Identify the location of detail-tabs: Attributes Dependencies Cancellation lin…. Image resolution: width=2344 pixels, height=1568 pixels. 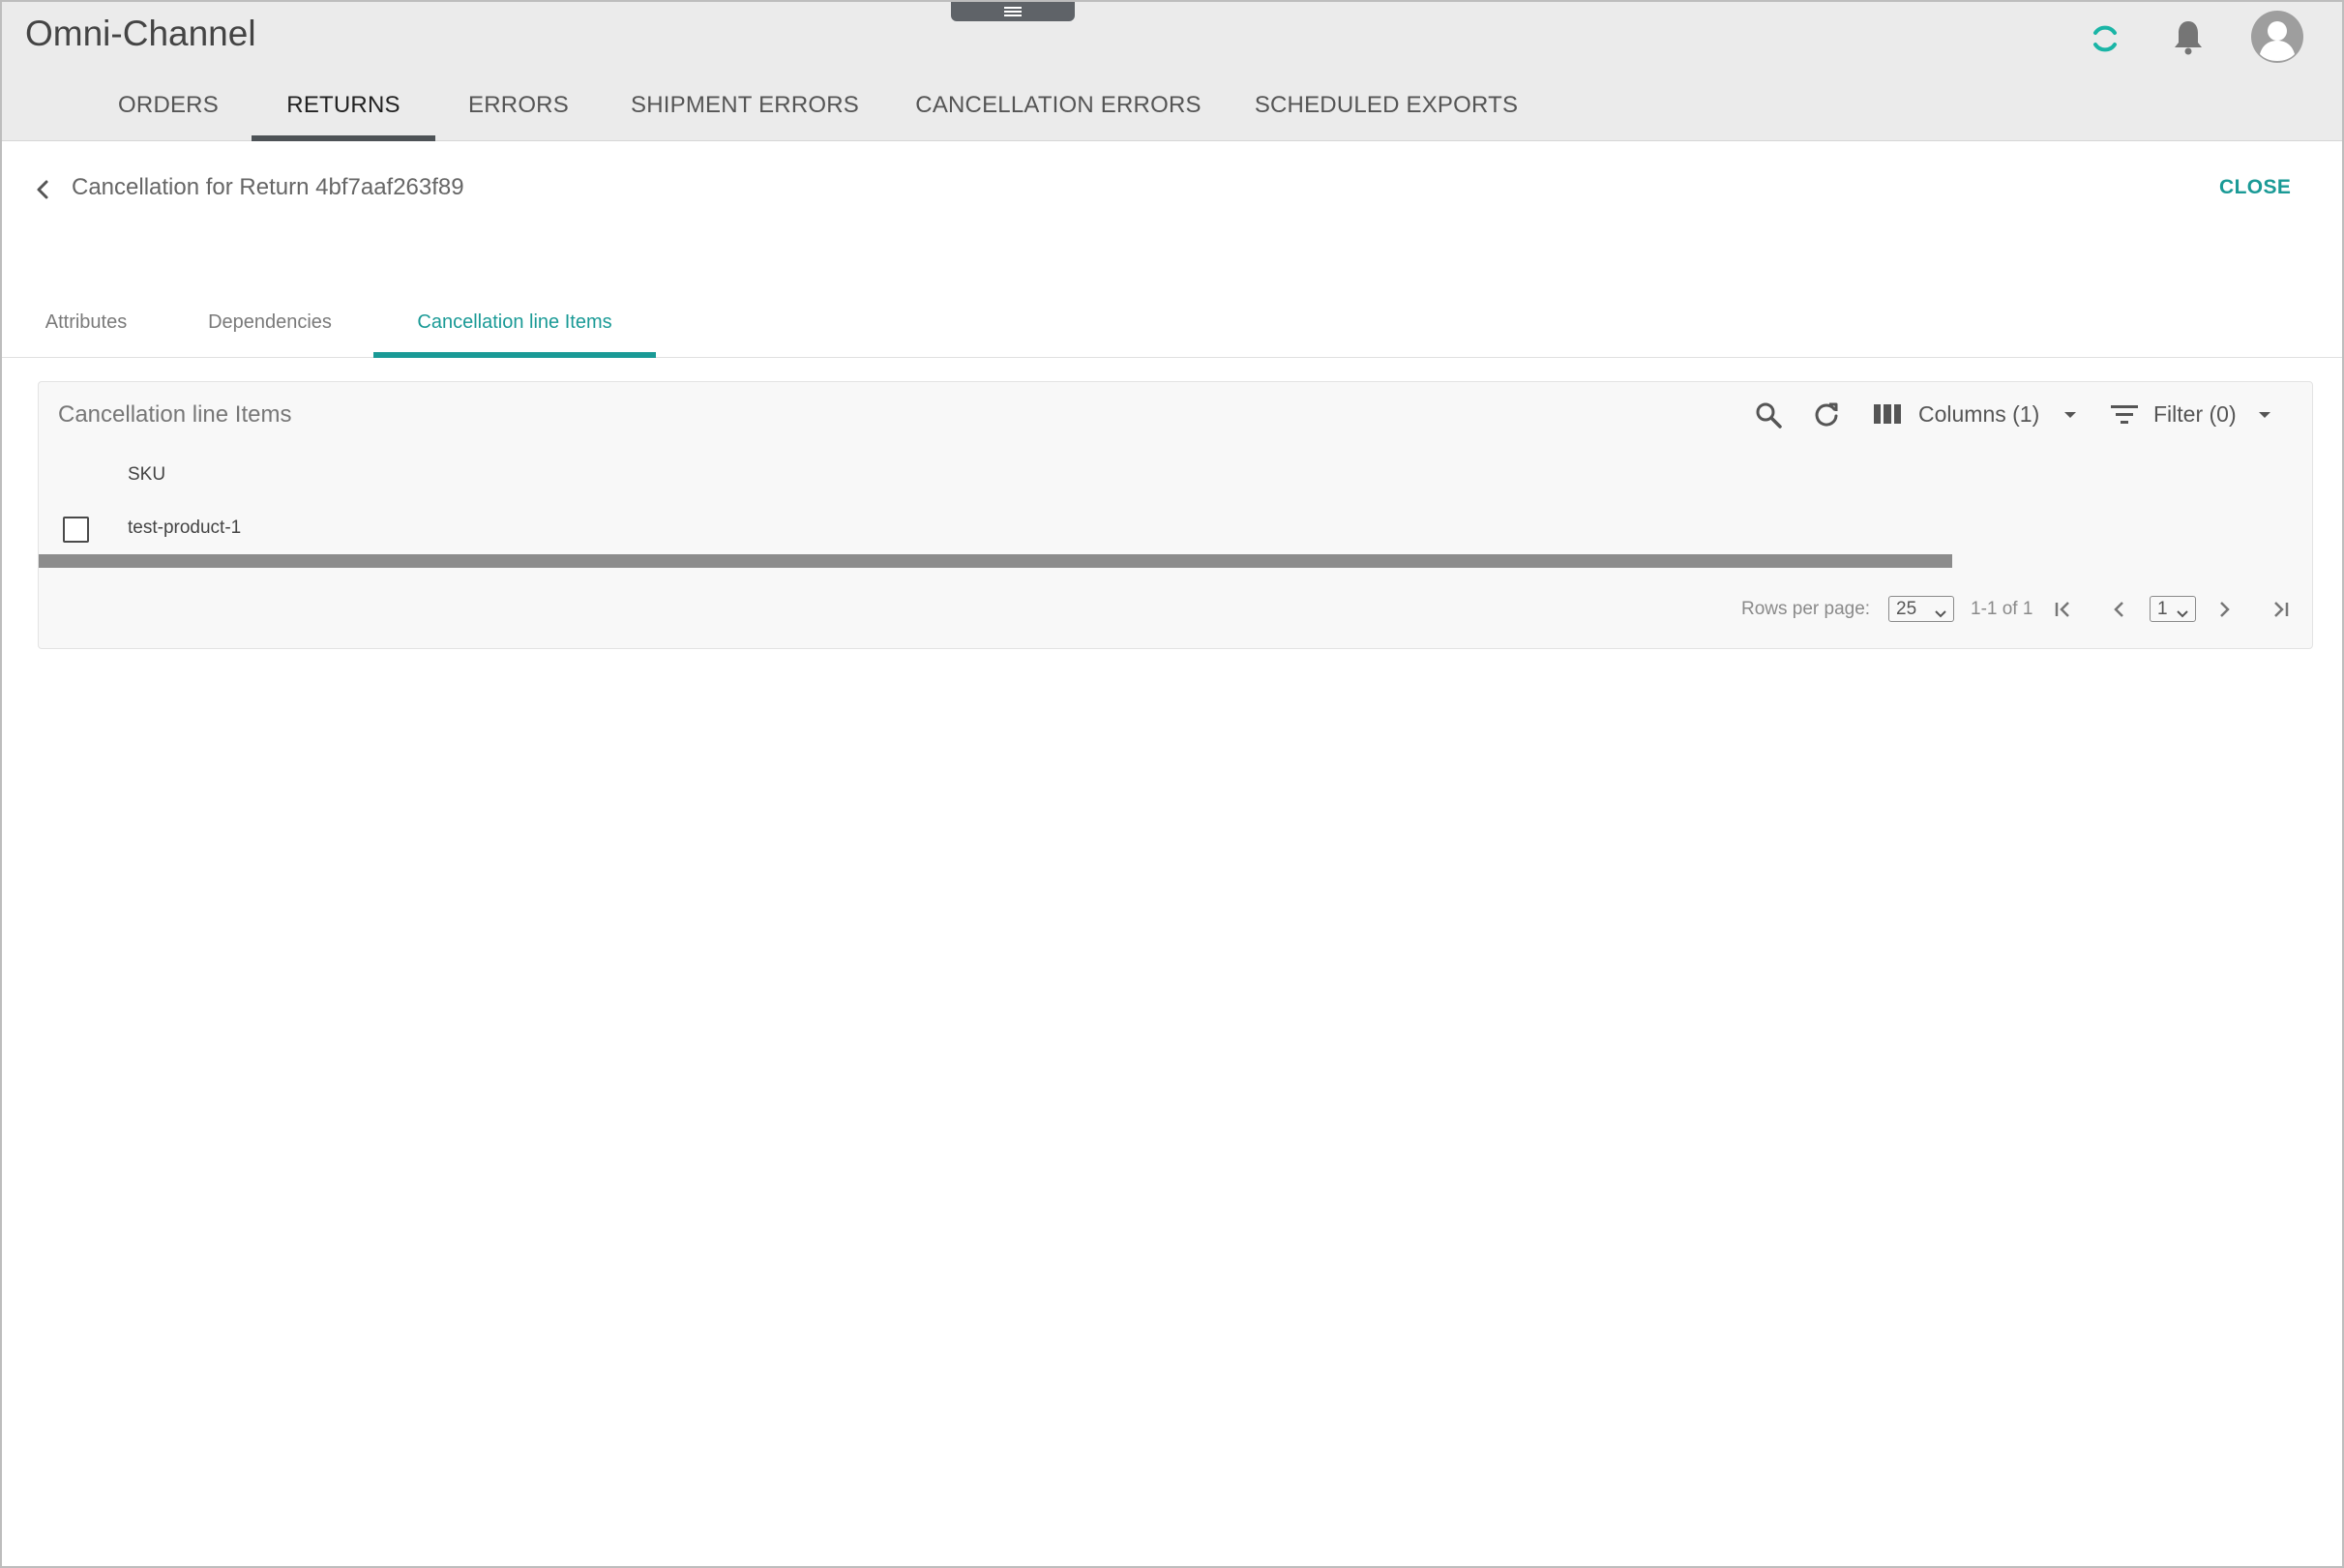
(1172, 325).